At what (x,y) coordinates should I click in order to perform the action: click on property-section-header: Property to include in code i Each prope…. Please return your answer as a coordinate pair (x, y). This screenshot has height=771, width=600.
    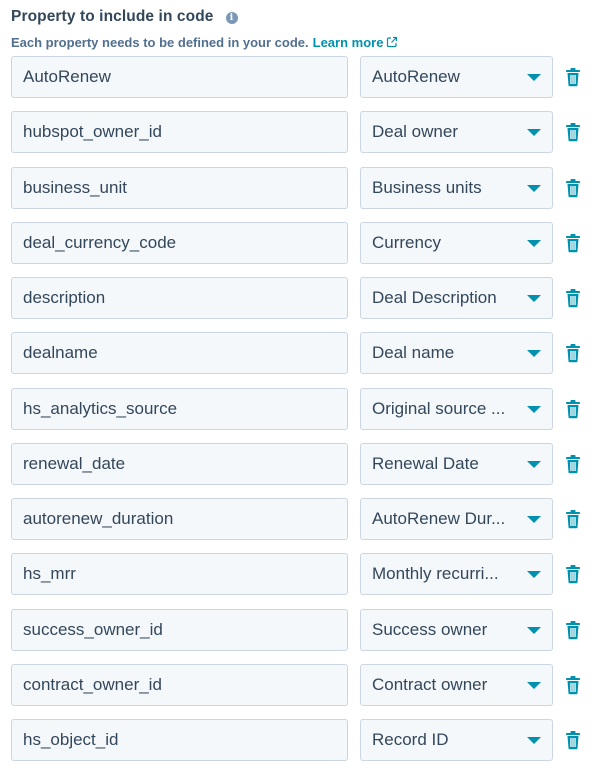
    Looking at the image, I should click on (301, 28).